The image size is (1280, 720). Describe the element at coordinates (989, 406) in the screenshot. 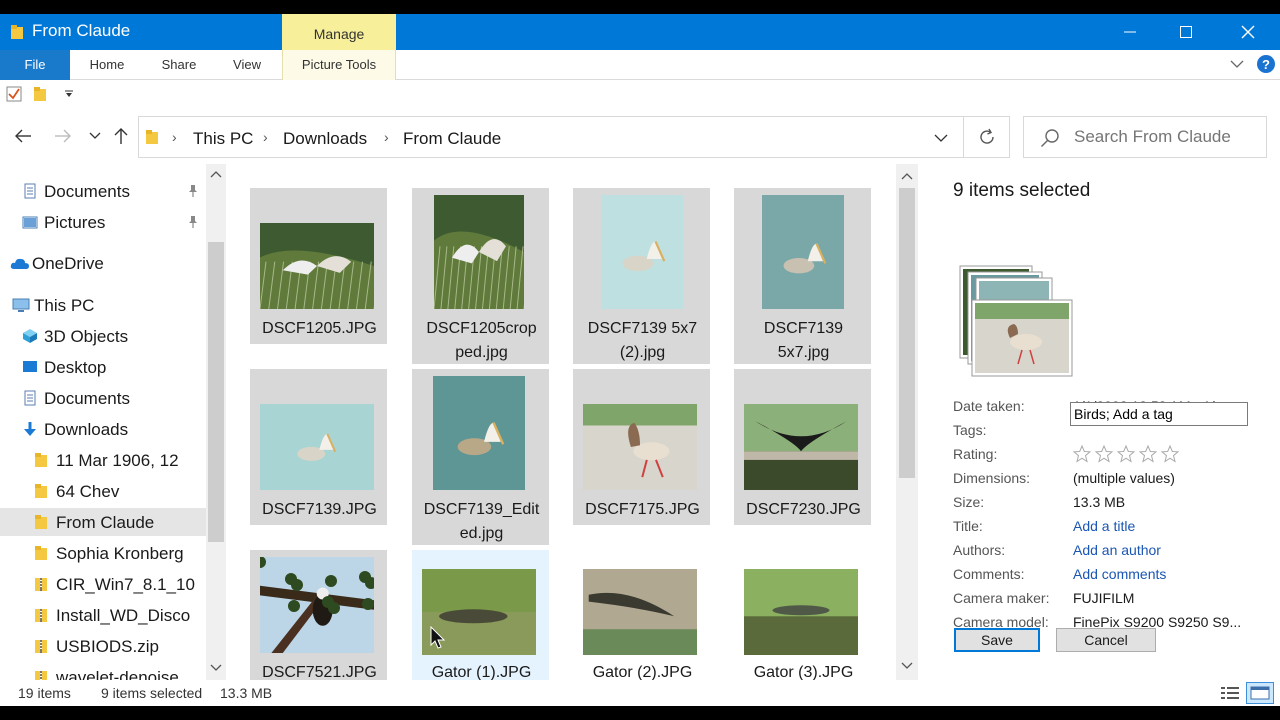

I see `property-label: Date taken:` at that location.